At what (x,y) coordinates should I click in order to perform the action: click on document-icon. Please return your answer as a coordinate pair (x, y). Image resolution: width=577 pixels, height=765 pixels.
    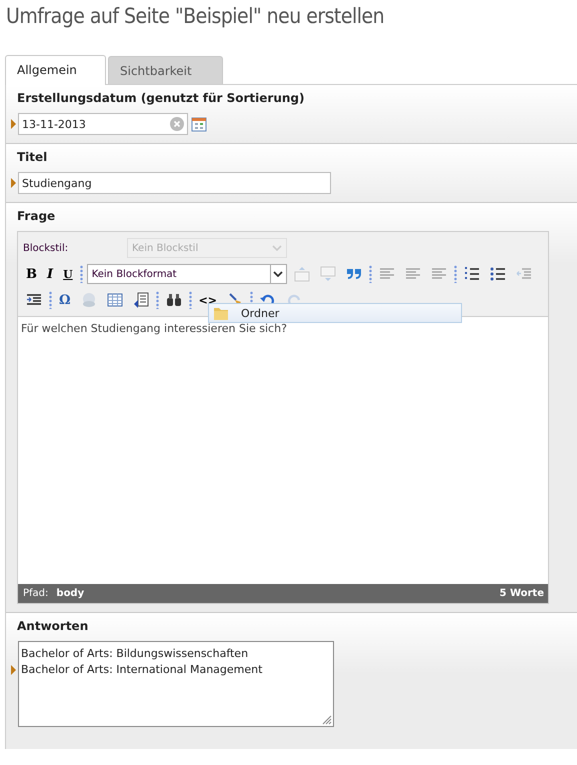
    Looking at the image, I should click on (140, 300).